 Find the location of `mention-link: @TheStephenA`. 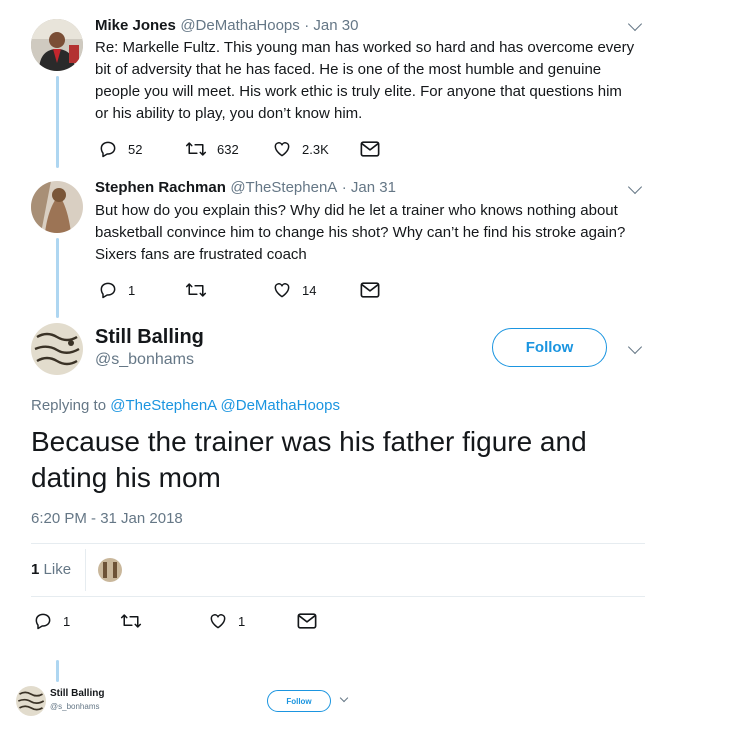

mention-link: @TheStephenA is located at coordinates (163, 405).